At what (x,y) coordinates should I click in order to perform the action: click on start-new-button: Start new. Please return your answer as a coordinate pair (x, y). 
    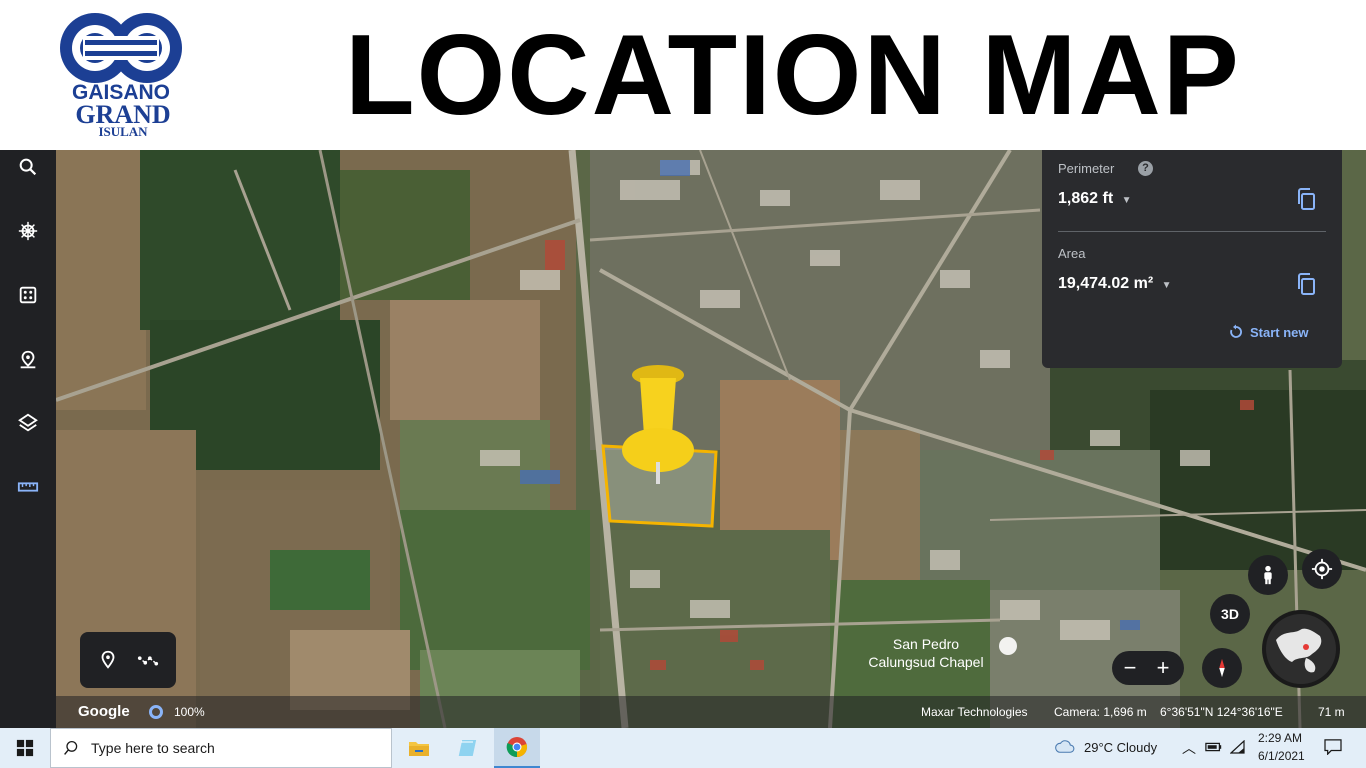
    Looking at the image, I should click on (1268, 332).